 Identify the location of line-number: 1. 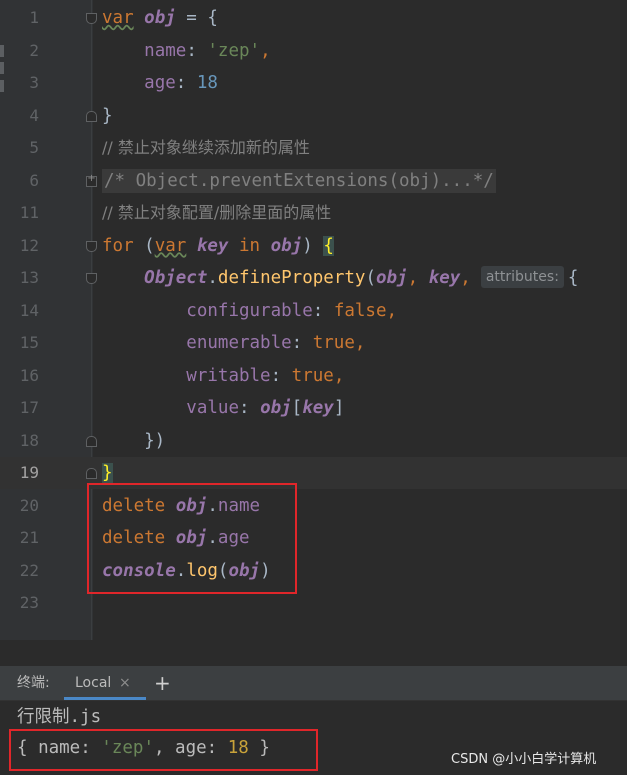
(34, 17).